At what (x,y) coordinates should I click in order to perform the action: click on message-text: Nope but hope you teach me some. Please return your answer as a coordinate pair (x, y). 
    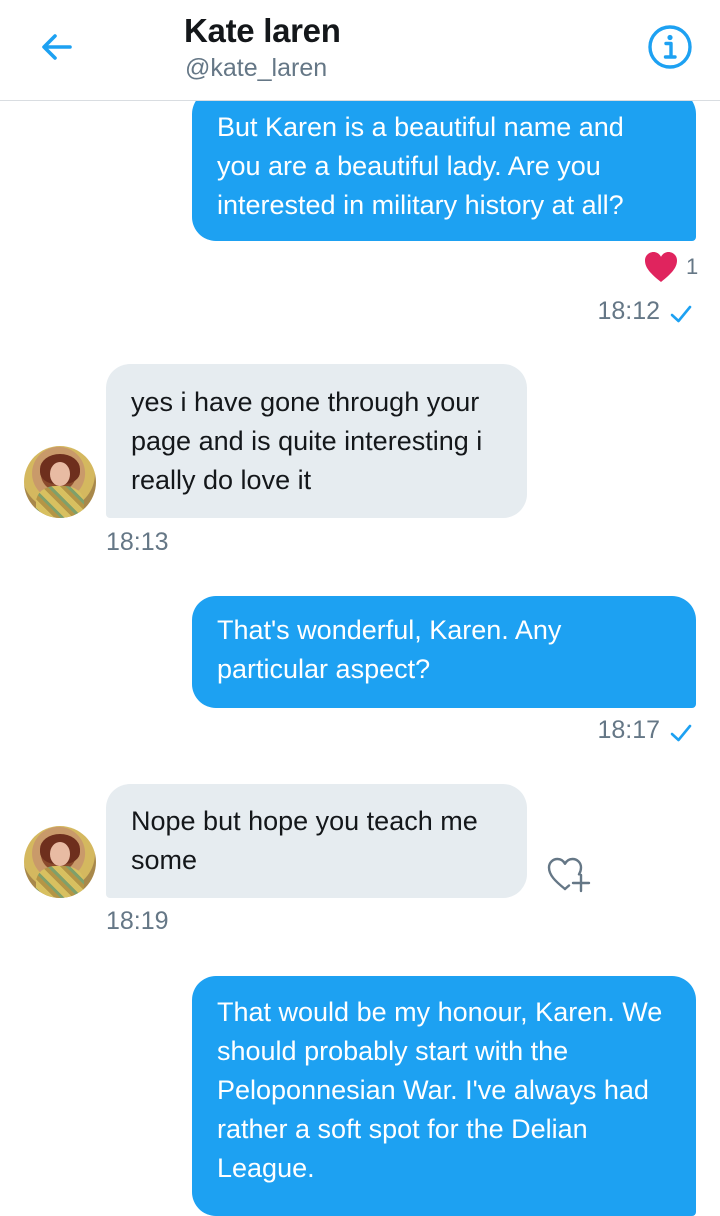
    Looking at the image, I should click on (304, 840).